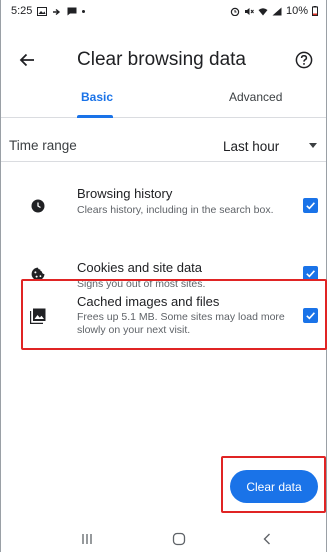  Describe the element at coordinates (42, 11) in the screenshot. I see `gallery-notification-icon` at that location.